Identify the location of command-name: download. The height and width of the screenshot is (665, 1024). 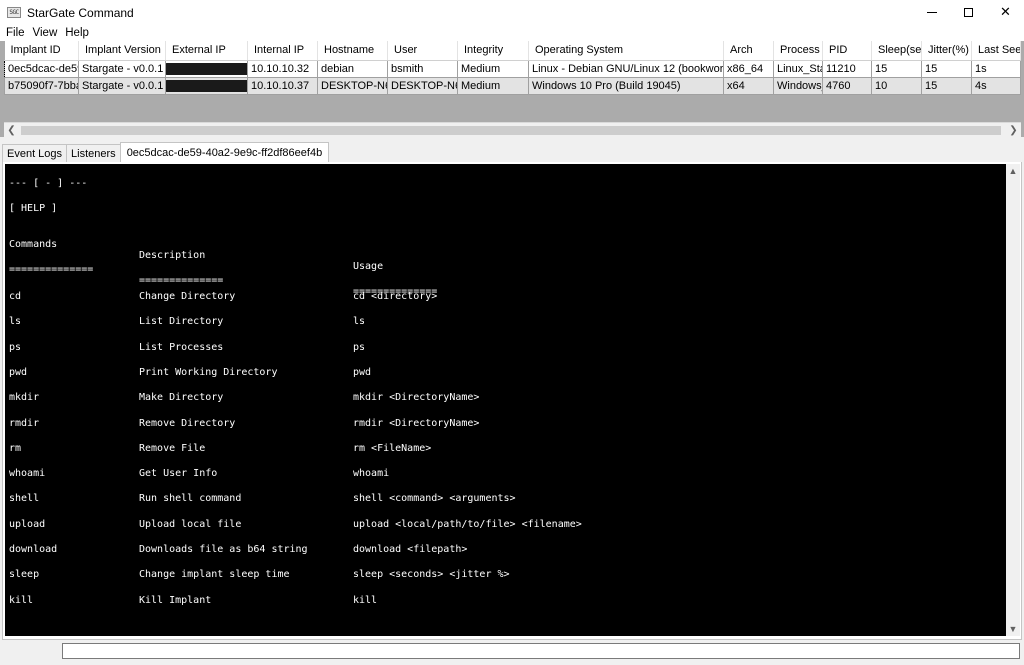
(33, 549).